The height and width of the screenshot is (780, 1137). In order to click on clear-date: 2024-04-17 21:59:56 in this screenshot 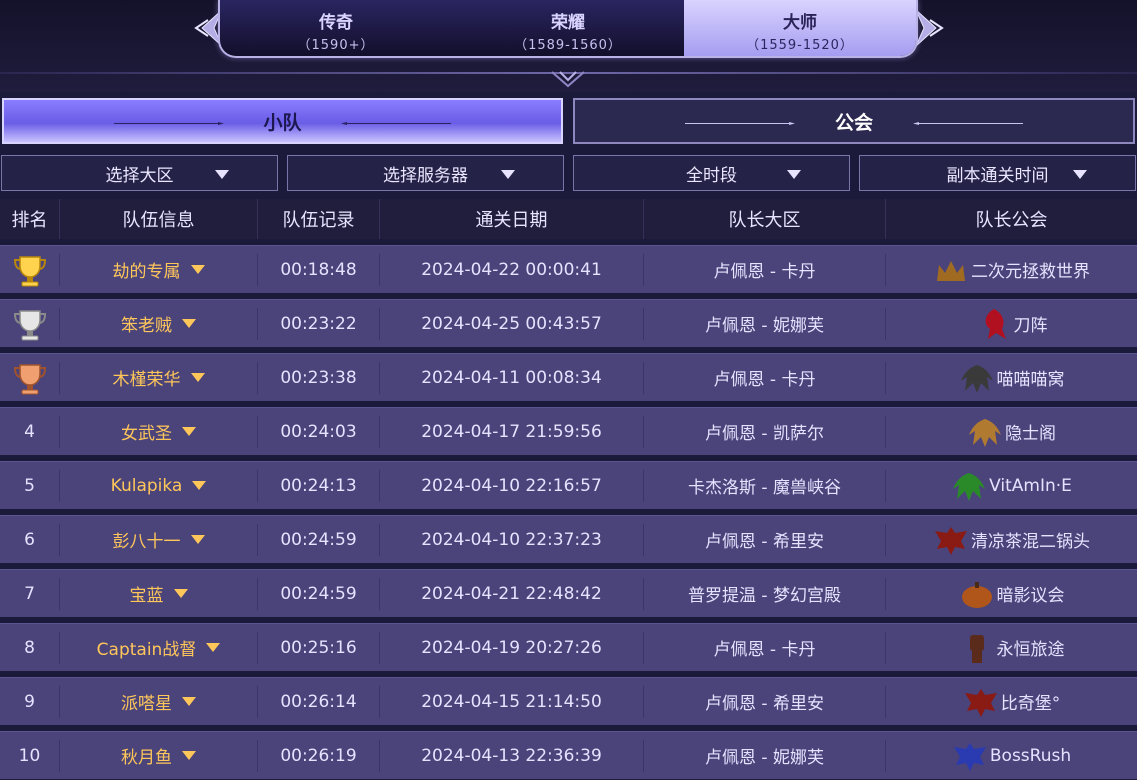, I will do `click(512, 431)`.